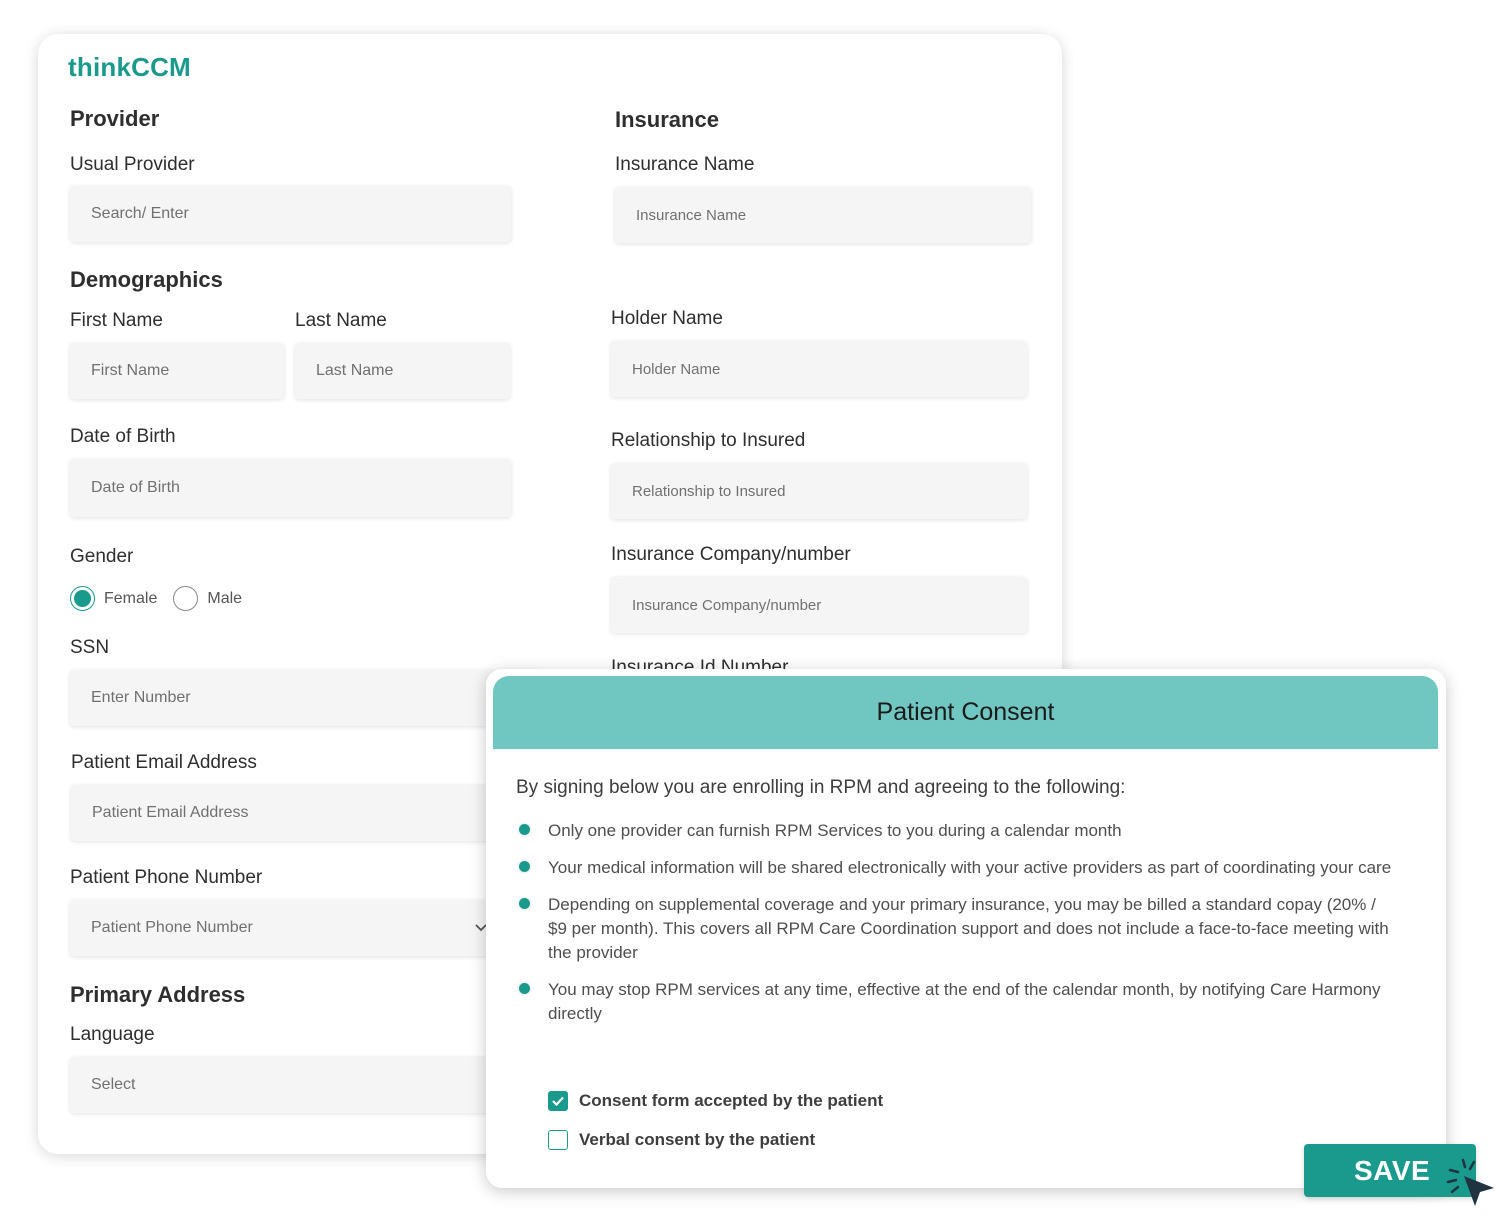 The image size is (1500, 1220). I want to click on insurance-name-label: Insurance Name, so click(685, 164).